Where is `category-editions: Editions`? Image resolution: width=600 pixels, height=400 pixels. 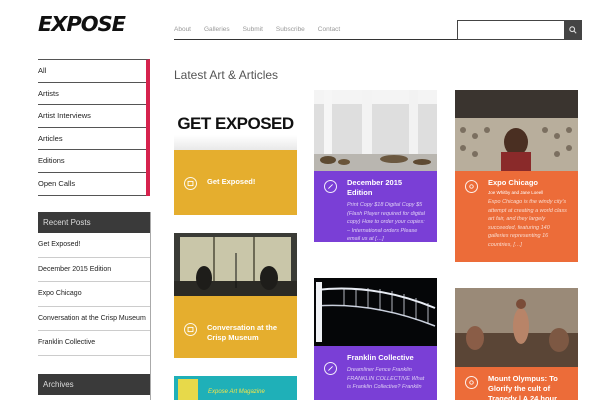
category-editions: Editions is located at coordinates (92, 161).